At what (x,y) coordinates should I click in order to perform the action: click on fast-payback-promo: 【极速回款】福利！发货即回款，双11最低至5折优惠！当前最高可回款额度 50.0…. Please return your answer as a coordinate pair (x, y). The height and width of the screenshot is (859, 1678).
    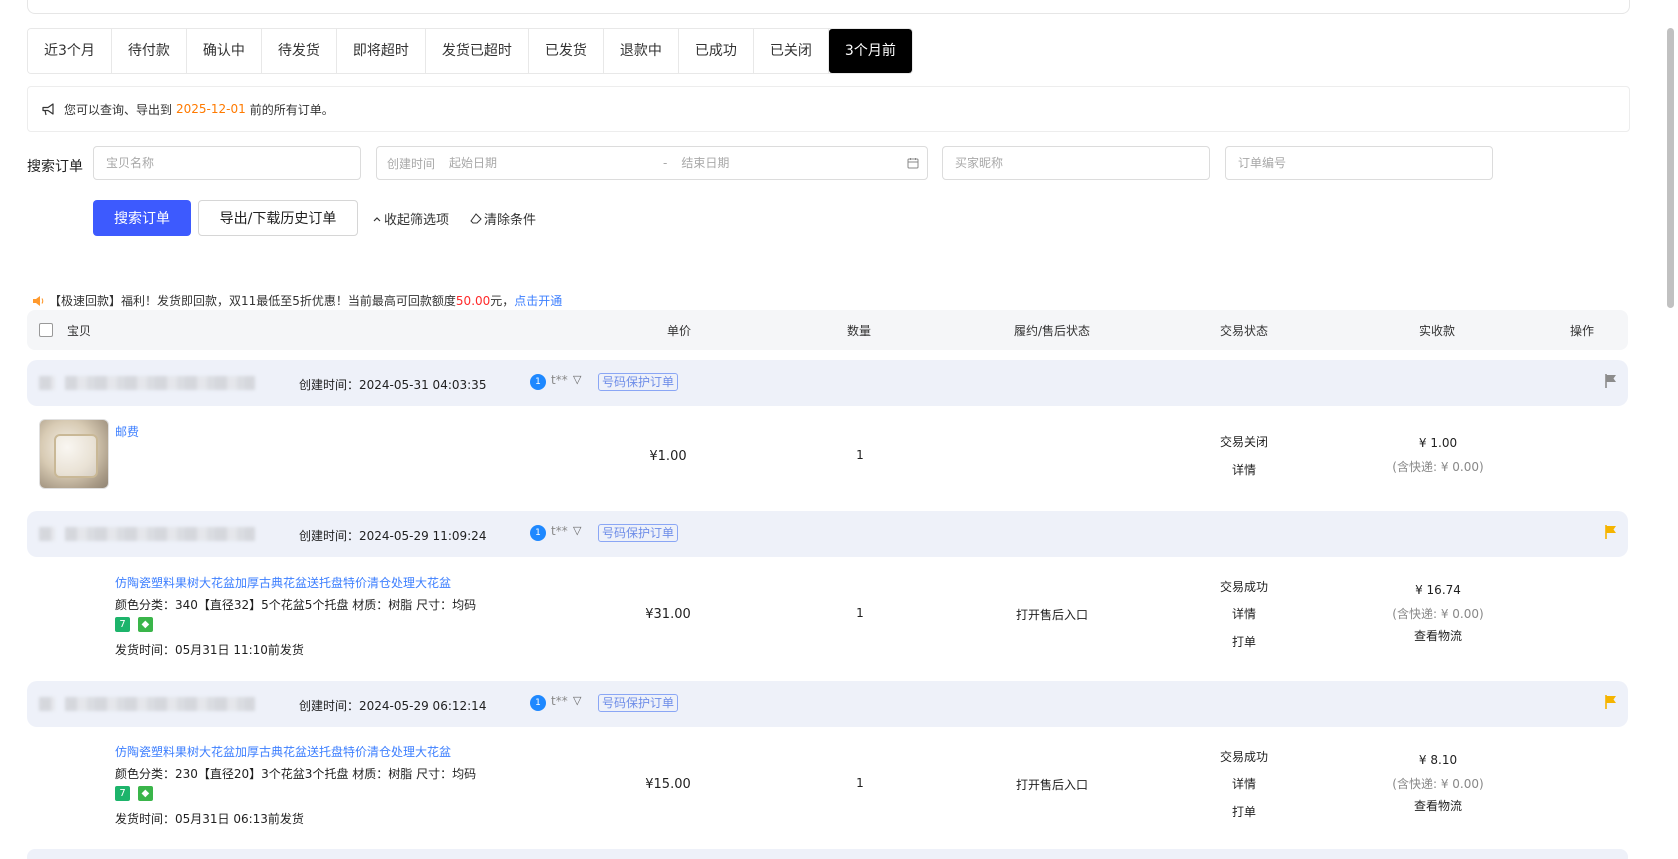
    Looking at the image, I should click on (297, 300).